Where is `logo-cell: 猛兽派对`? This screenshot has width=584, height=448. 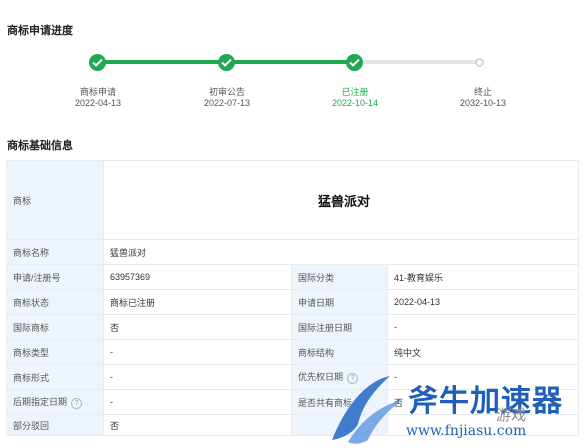
logo-cell: 猛兽派对 is located at coordinates (341, 200).